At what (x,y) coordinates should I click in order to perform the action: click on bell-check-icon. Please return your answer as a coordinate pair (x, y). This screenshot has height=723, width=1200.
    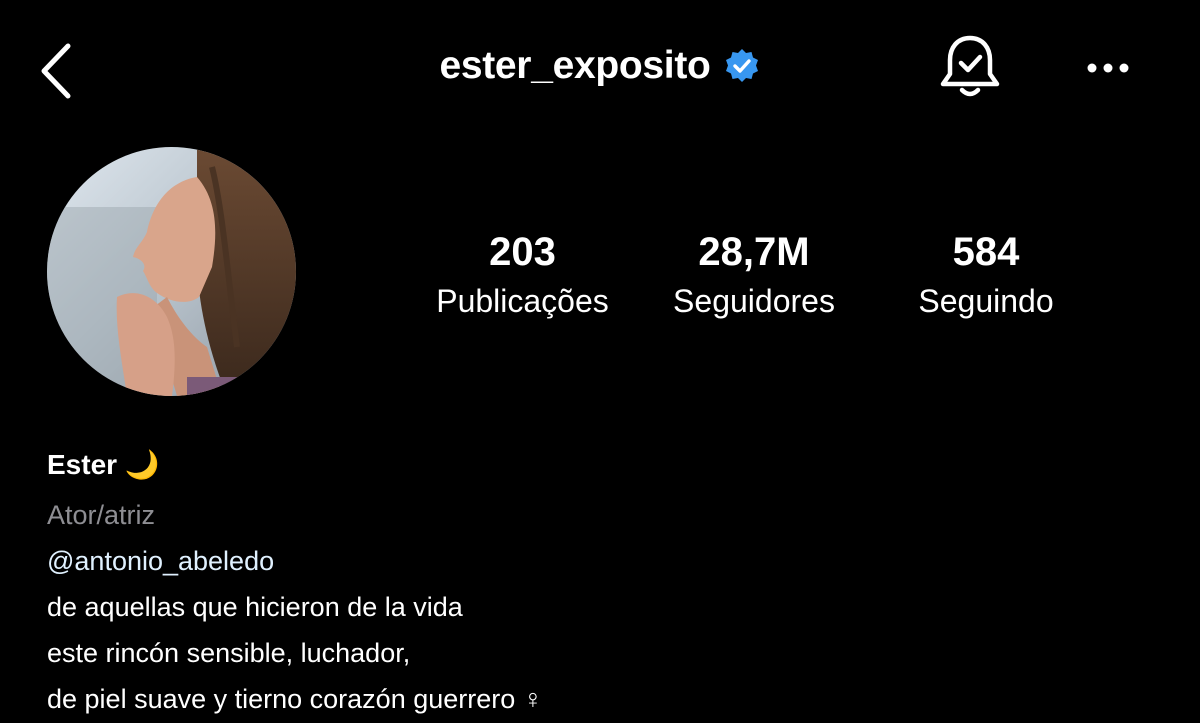
    Looking at the image, I should click on (970, 66).